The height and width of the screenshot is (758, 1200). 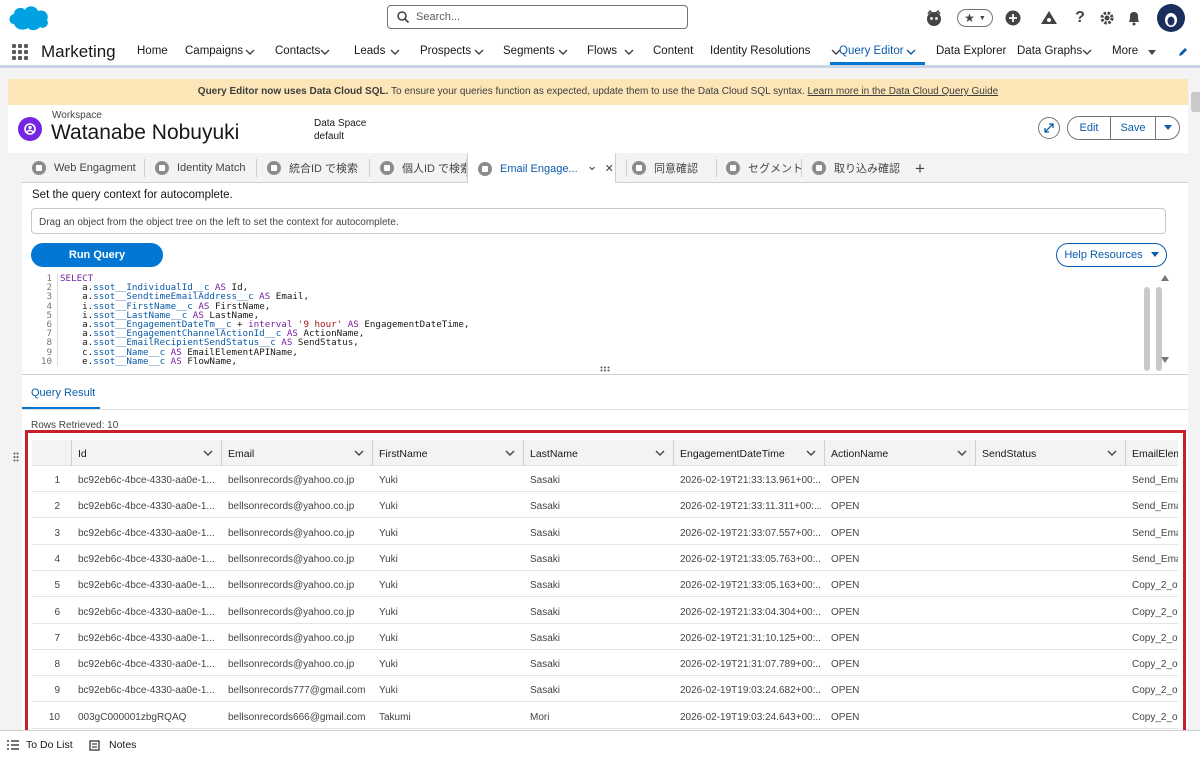 What do you see at coordinates (934, 18) in the screenshot?
I see `astro-assistant-icon` at bounding box center [934, 18].